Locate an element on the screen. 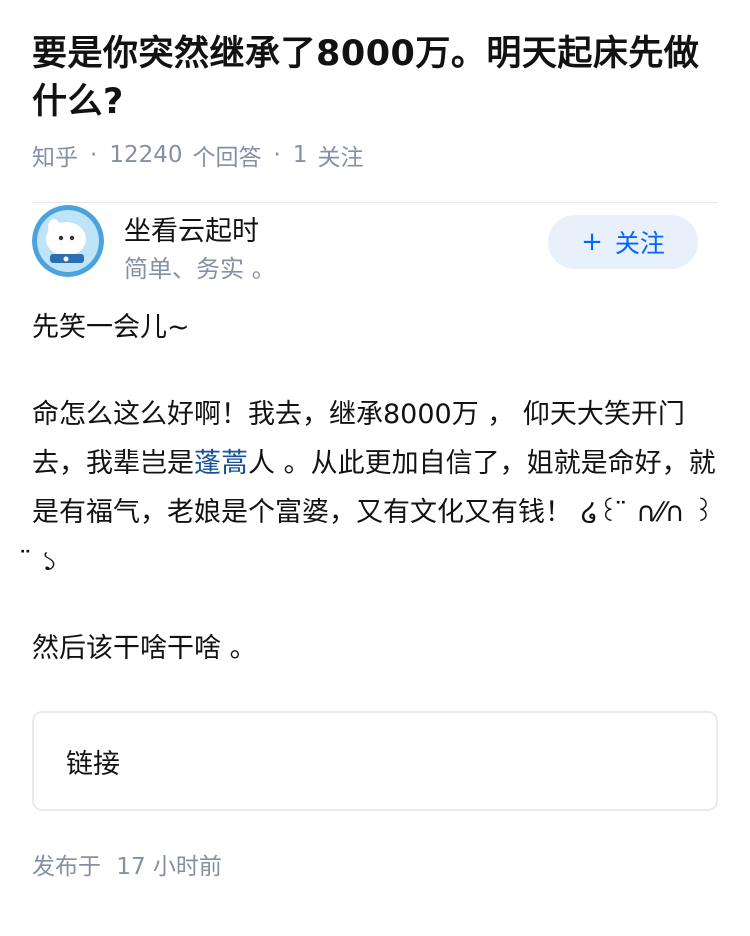 Image resolution: width=750 pixels, height=936 pixels. link-card-label: 链接 is located at coordinates (93, 764).